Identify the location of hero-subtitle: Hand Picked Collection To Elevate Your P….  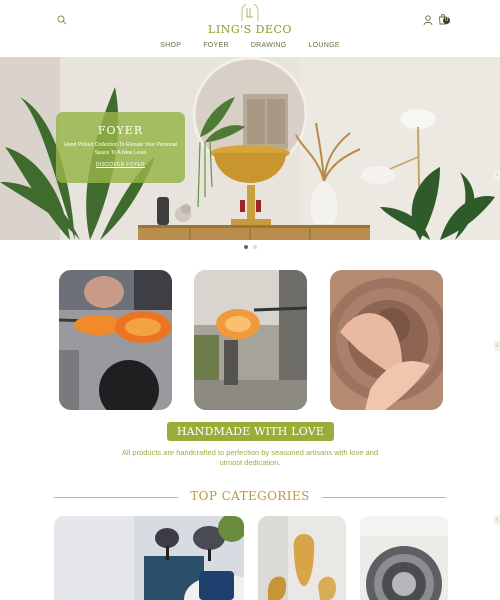
(120, 149).